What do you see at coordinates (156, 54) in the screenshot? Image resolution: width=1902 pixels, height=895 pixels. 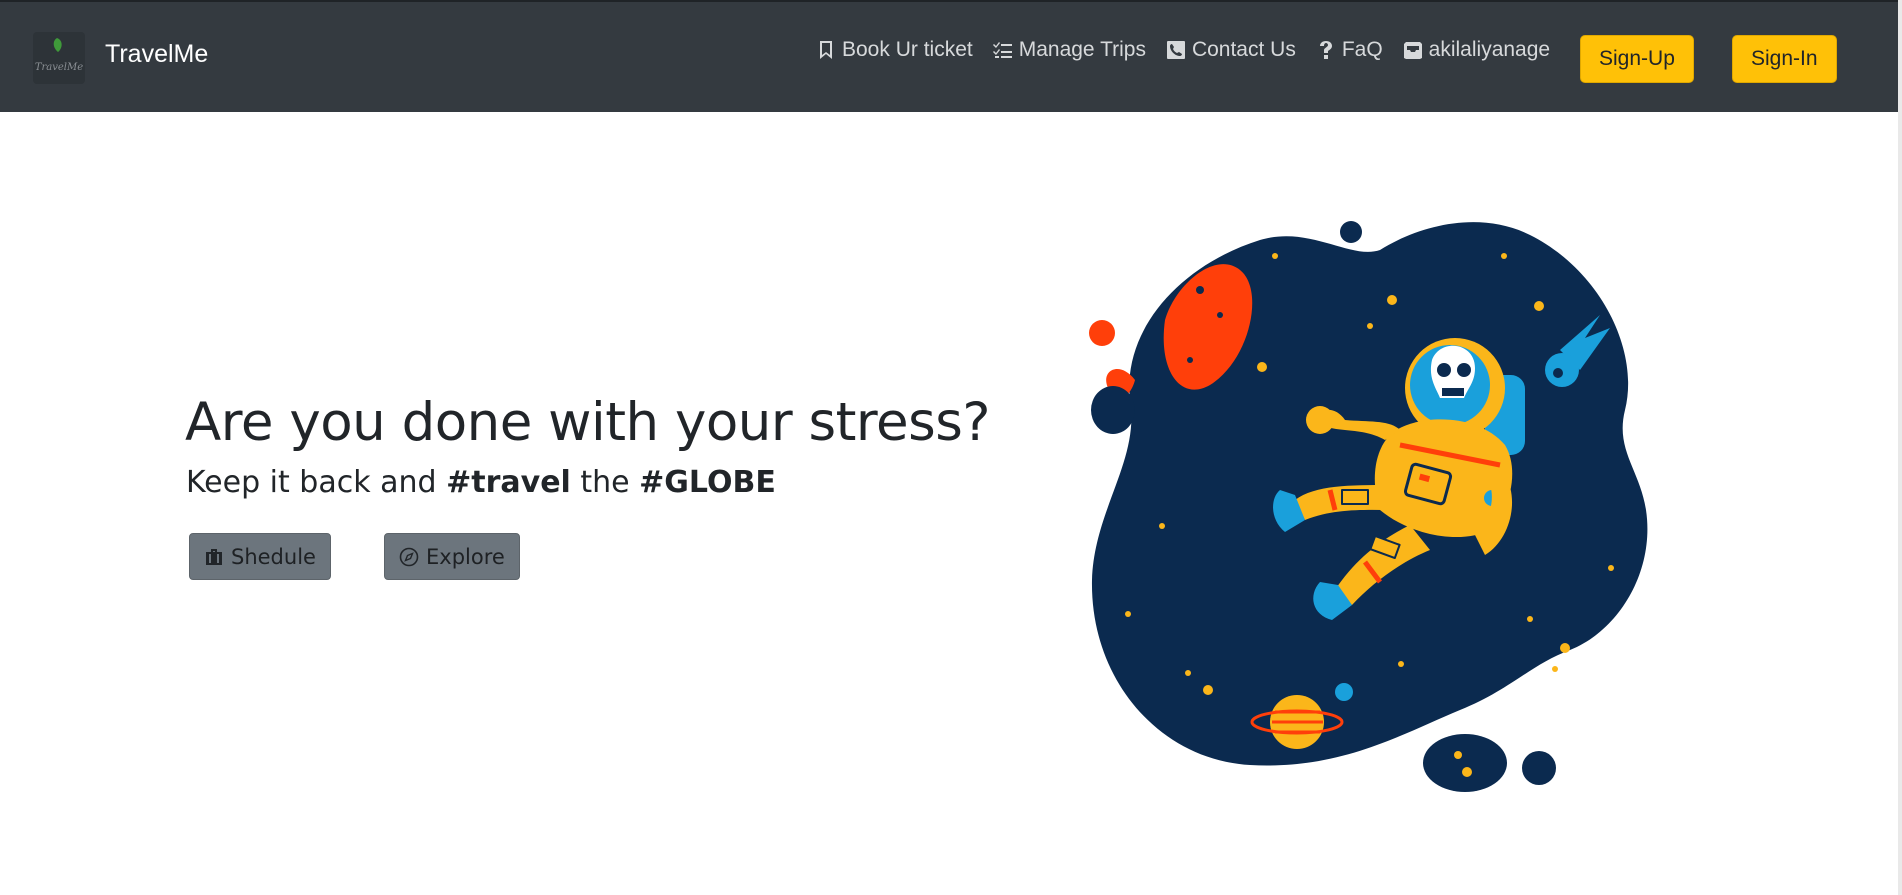 I see `brand-name: TravelMe` at bounding box center [156, 54].